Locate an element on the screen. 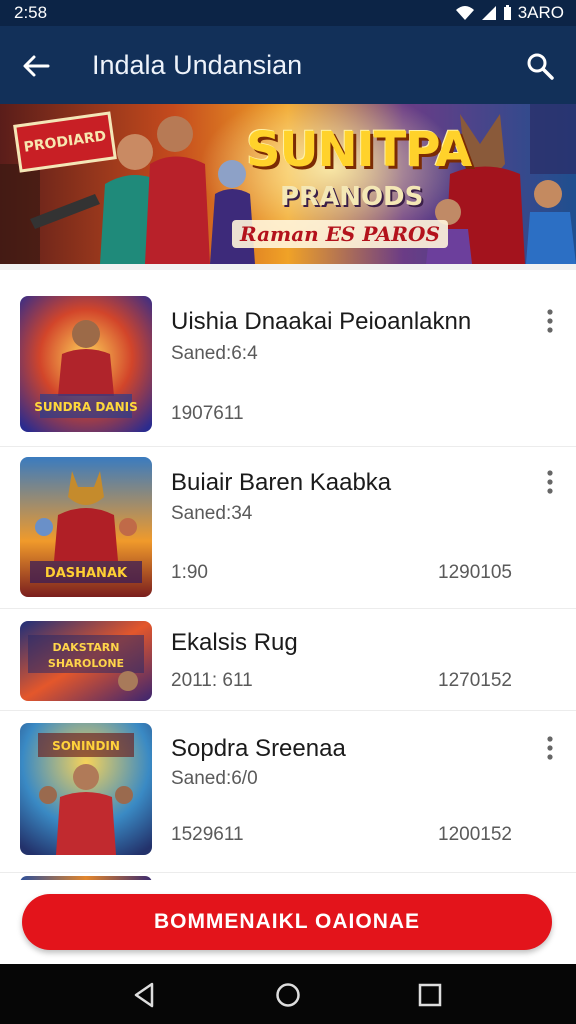 Image resolution: width=576 pixels, height=1024 pixels. wifi-icon is located at coordinates (464, 13).